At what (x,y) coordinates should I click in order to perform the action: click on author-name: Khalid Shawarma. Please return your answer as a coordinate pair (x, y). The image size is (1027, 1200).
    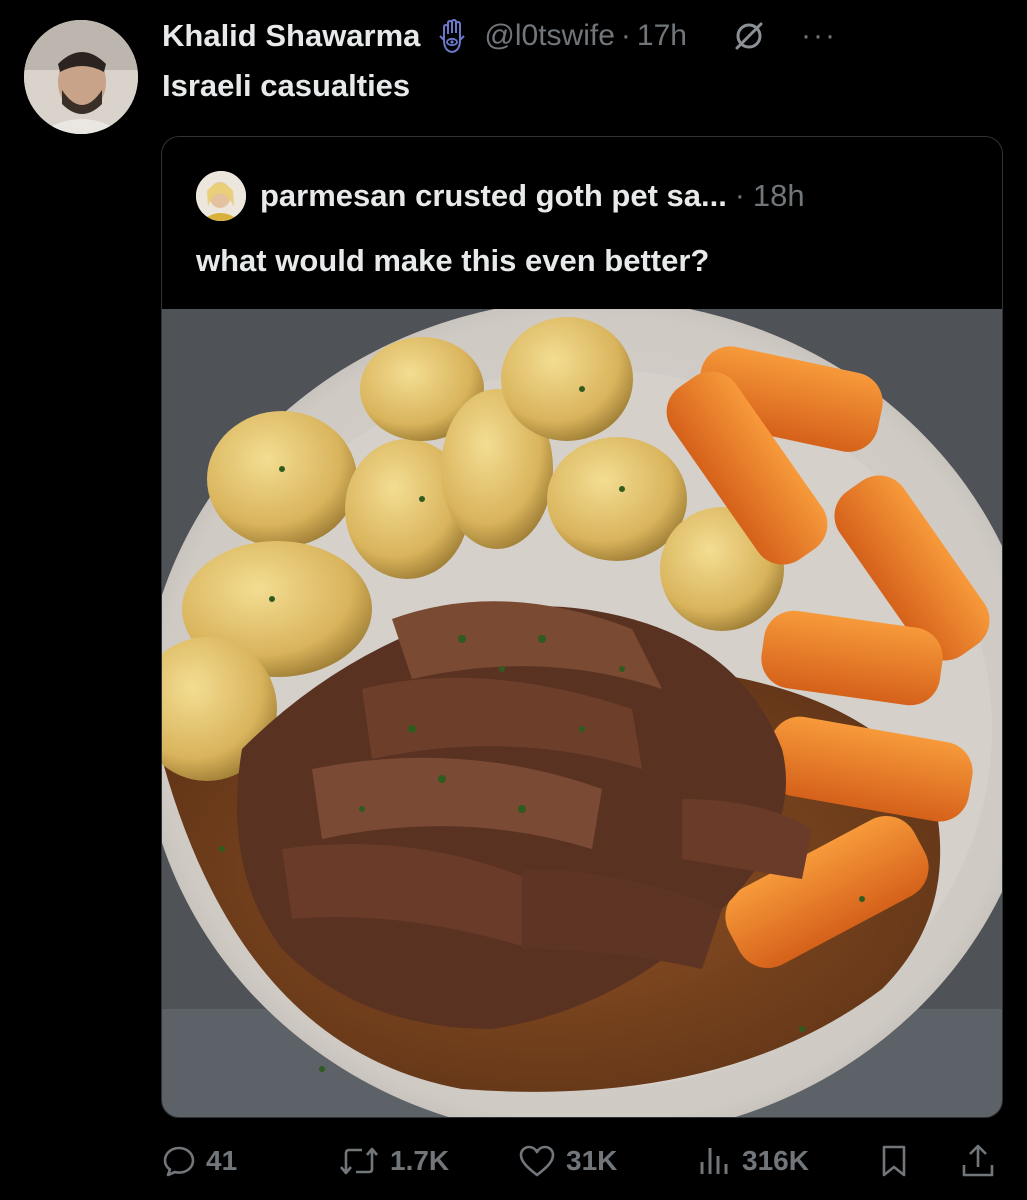
    Looking at the image, I should click on (291, 36).